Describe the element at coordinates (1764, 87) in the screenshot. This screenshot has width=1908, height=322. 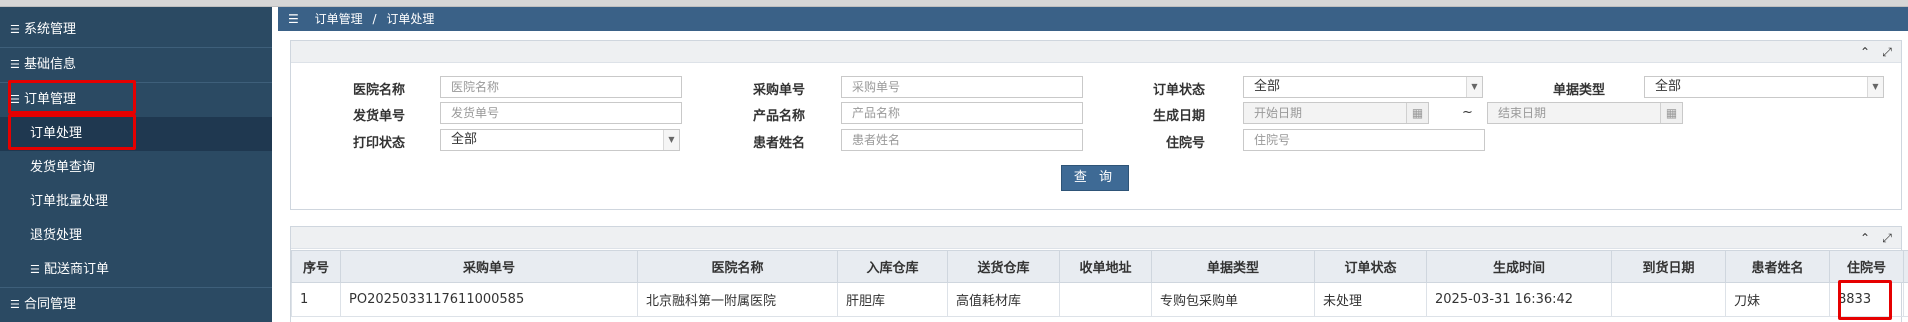
I see `doc-type-select: 全部 ▼` at that location.